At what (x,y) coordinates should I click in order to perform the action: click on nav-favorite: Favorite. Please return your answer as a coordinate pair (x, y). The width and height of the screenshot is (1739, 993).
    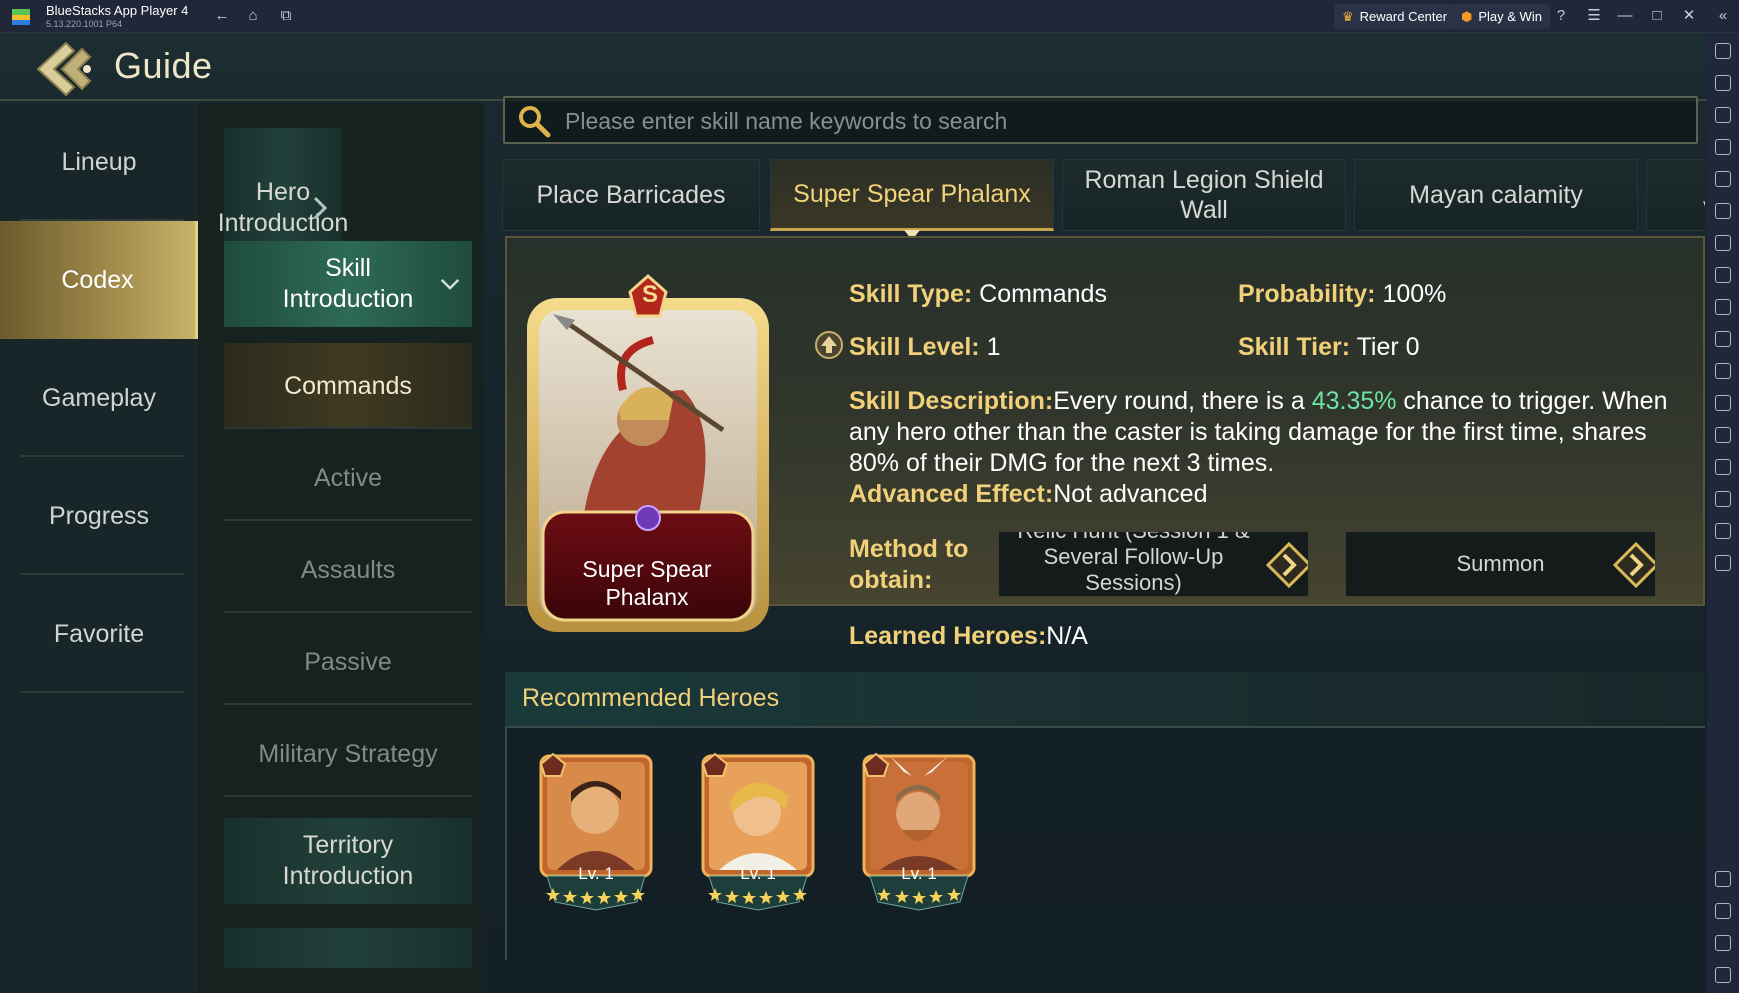
    Looking at the image, I should click on (99, 634).